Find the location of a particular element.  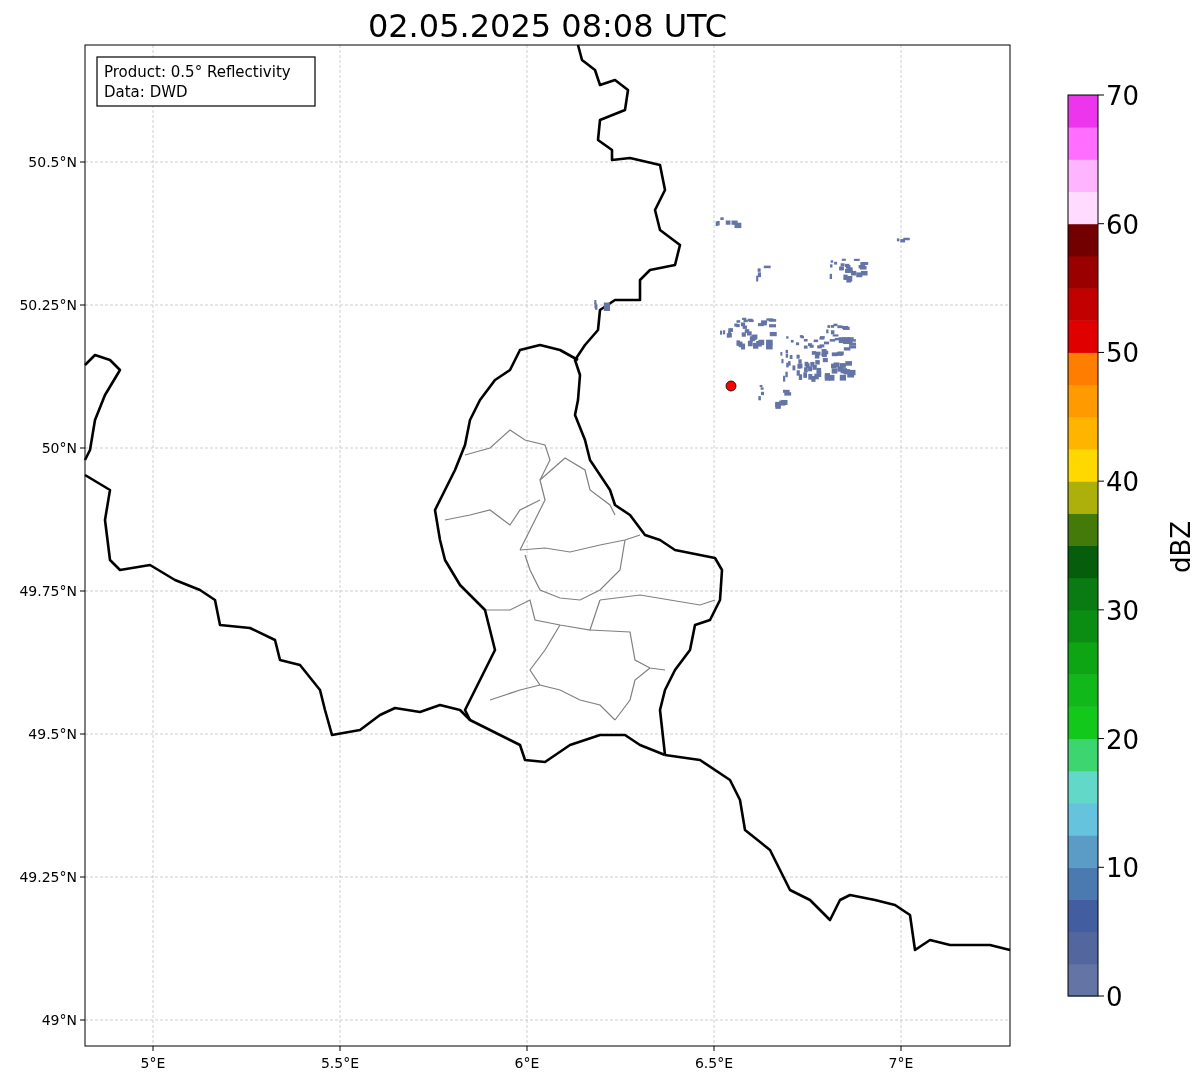

colorbar-tick-label: 0 is located at coordinates (1114, 997).